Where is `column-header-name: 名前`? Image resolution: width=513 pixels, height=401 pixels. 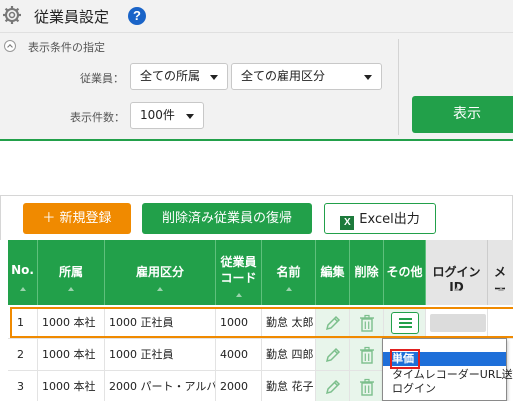 column-header-name: 名前 is located at coordinates (289, 272).